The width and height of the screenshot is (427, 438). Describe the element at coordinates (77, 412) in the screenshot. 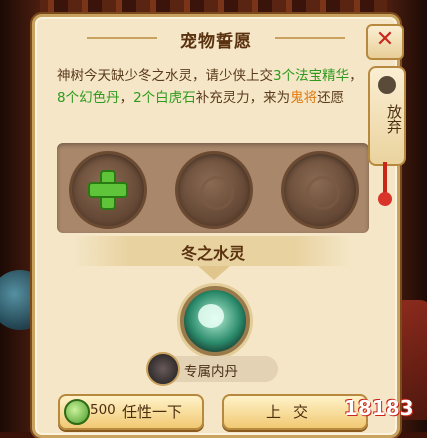

I see `coin-icon` at that location.